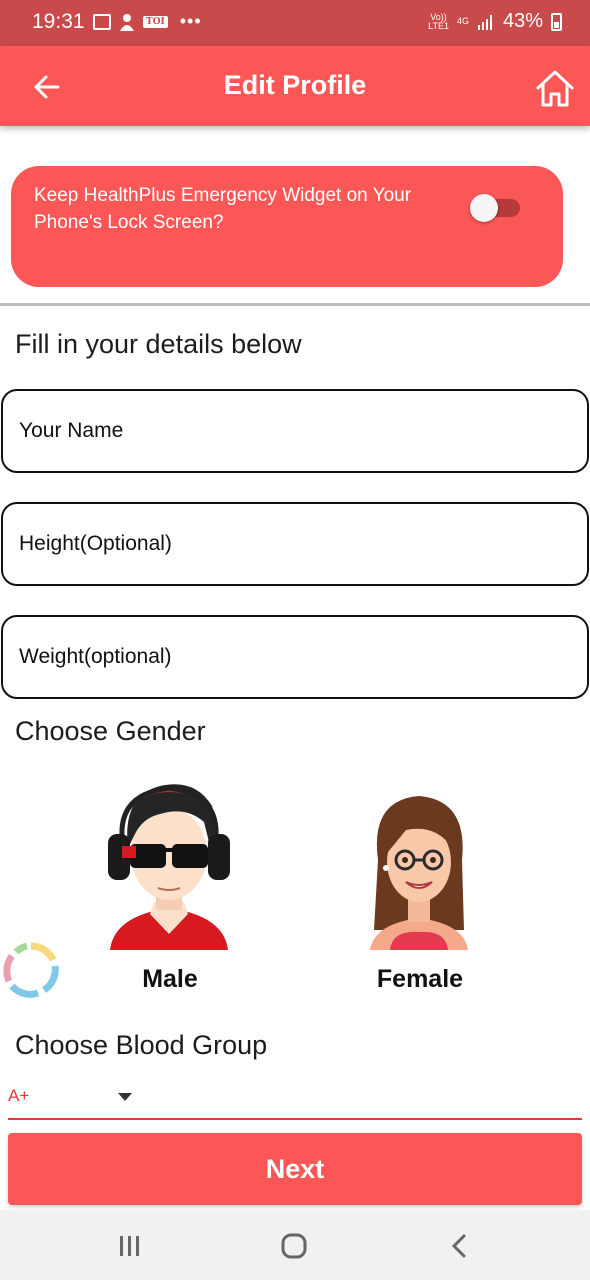 This screenshot has width=590, height=1280. Describe the element at coordinates (522, 21) in the screenshot. I see `battery-percent: 43%` at that location.